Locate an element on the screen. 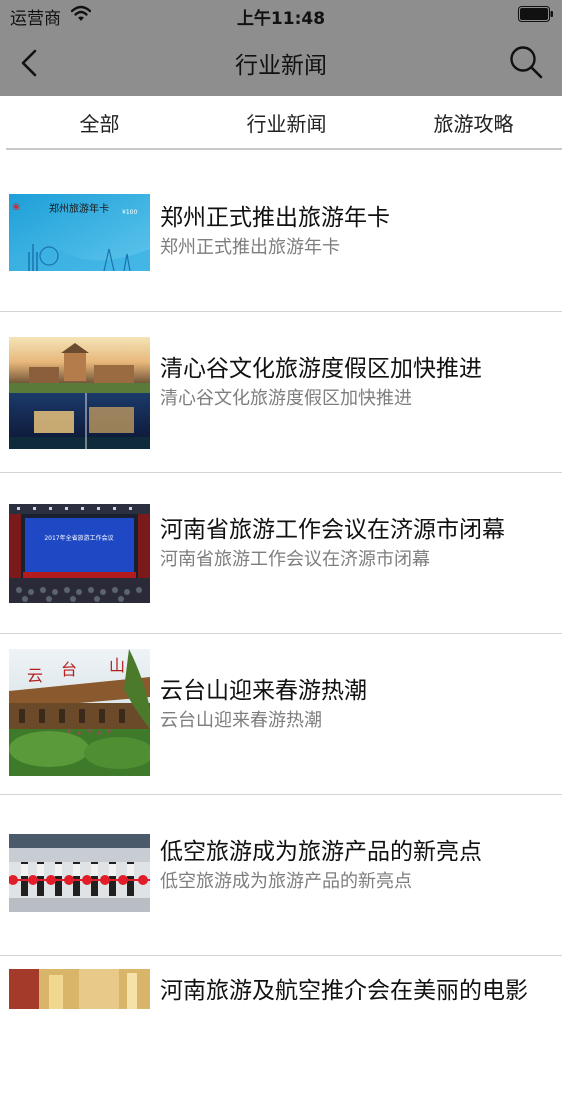 Image resolution: width=562 pixels, height=1117 pixels. conference-image: 2017年全省旅游工作会议 is located at coordinates (79, 553).